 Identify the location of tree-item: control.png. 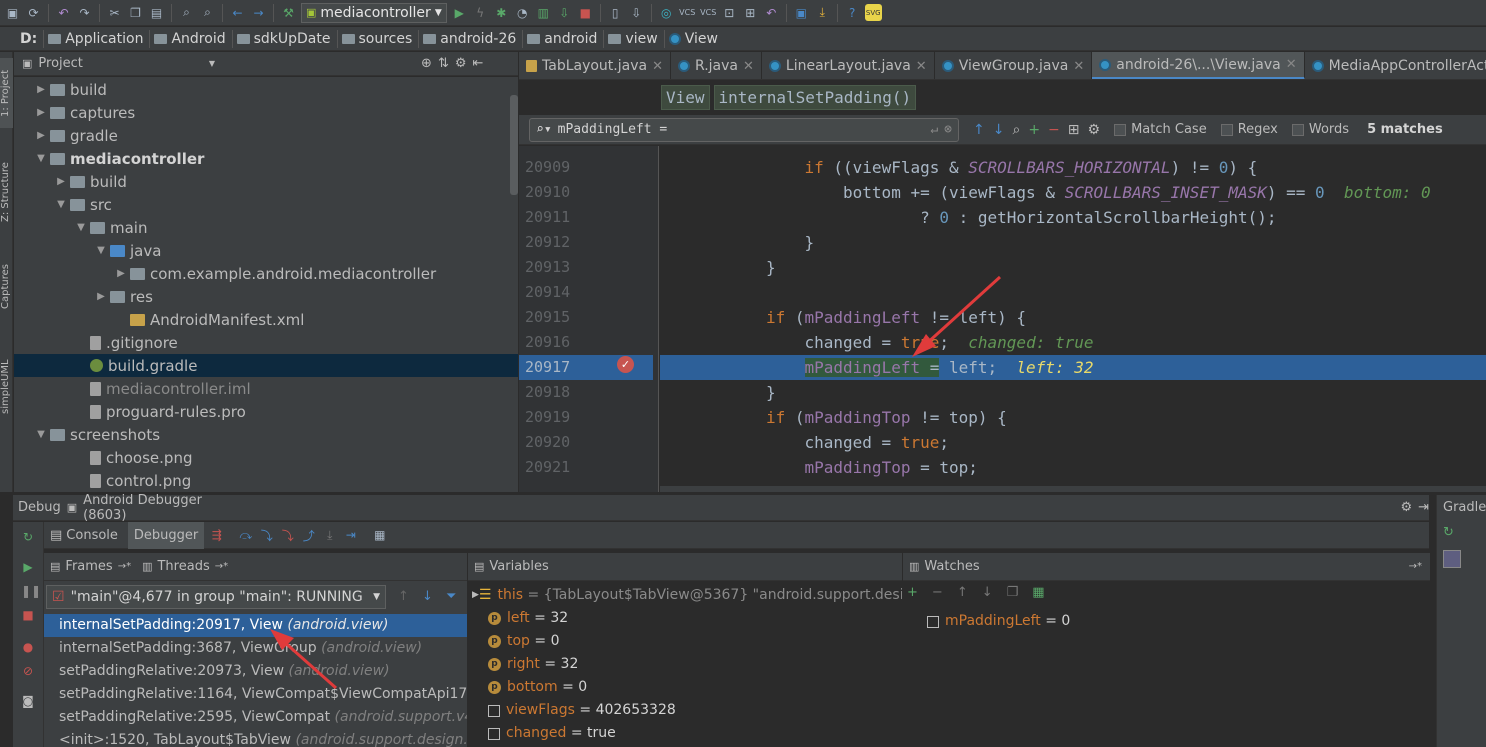
(266, 480).